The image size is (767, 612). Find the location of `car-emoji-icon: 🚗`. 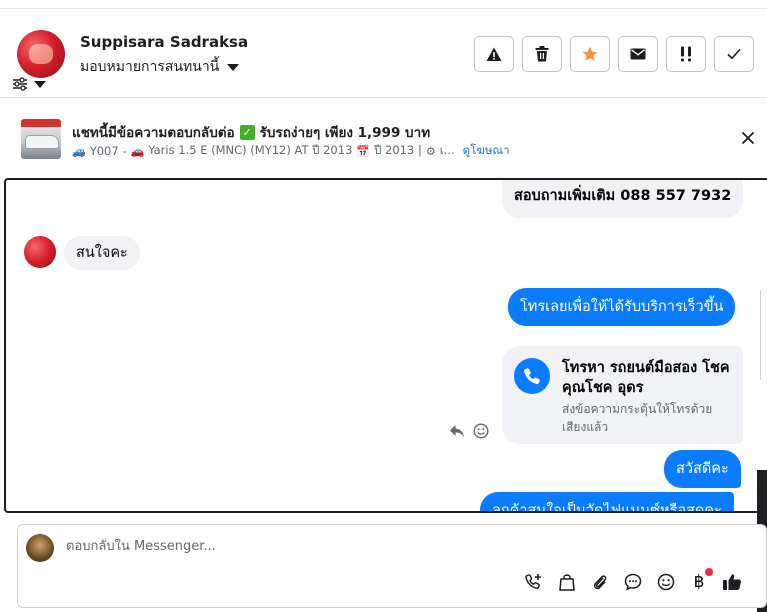

car-emoji-icon: 🚗 is located at coordinates (137, 151).